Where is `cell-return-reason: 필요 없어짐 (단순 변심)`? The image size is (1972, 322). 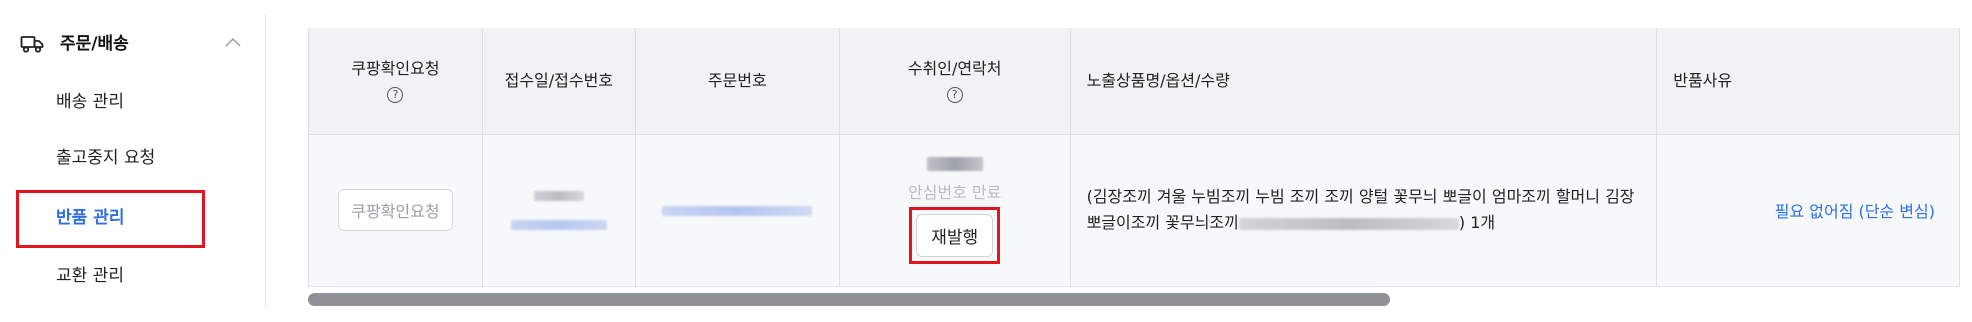 cell-return-reason: 필요 없어짐 (단순 변심) is located at coordinates (1808, 210).